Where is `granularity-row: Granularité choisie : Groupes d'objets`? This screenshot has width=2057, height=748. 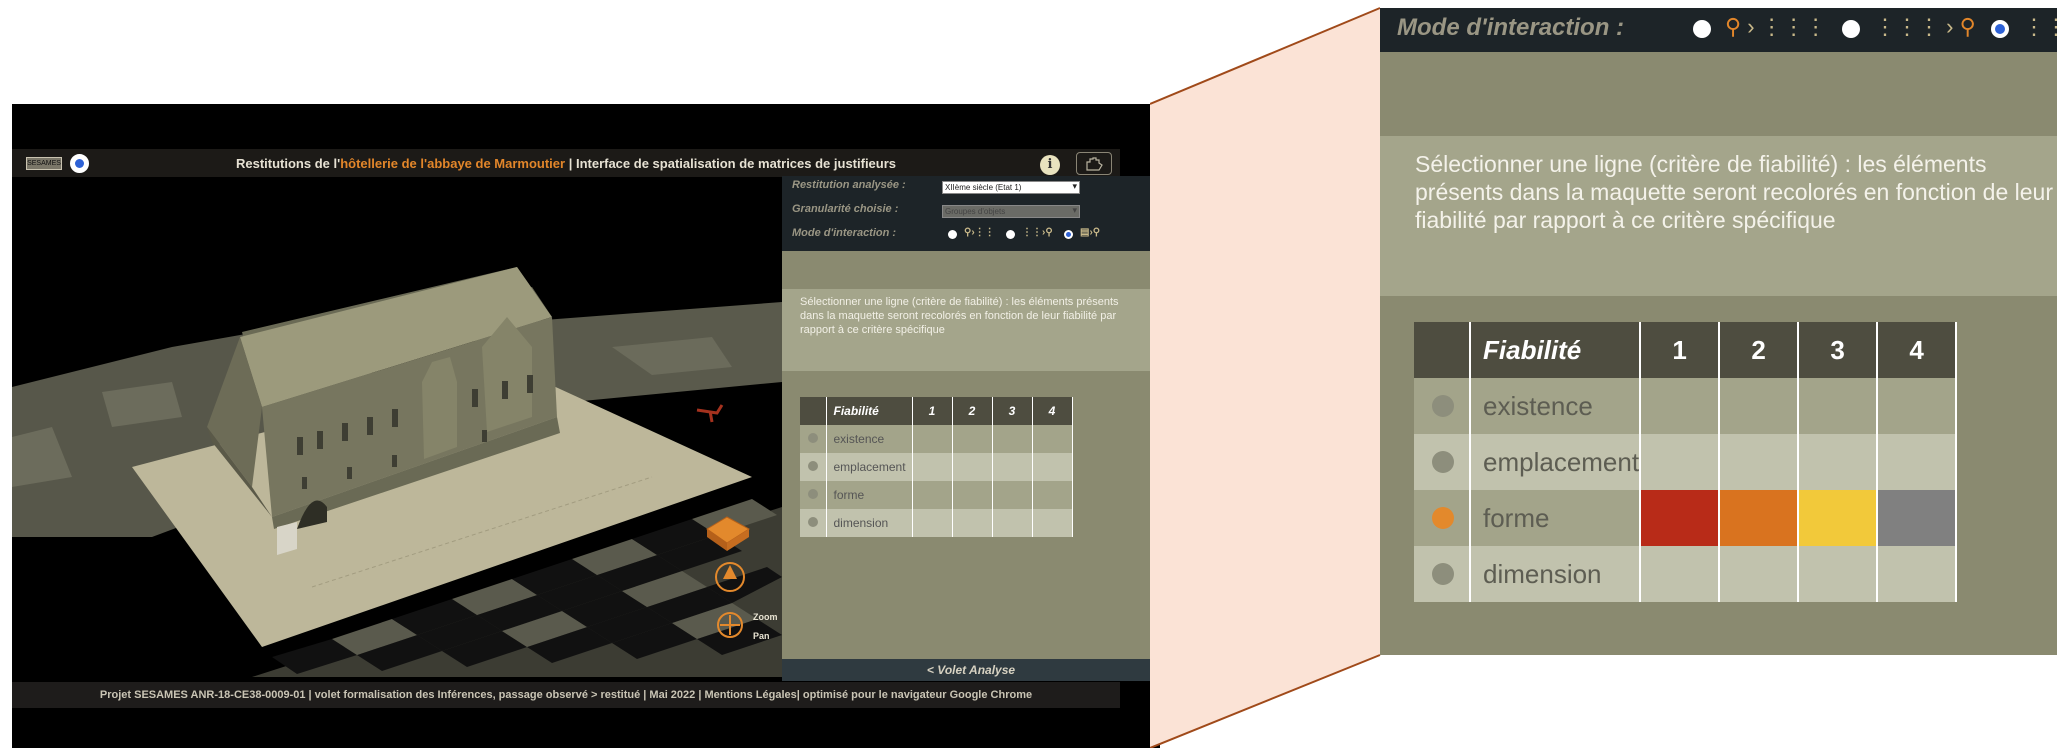
granularity-row: Granularité choisie : Groupes d'objets is located at coordinates (936, 213).